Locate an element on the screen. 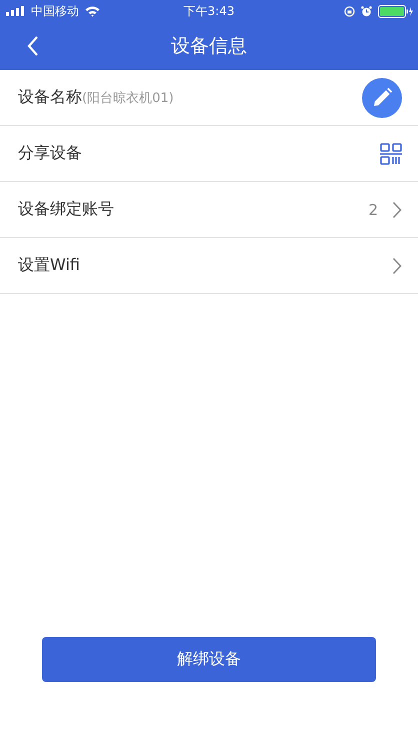  settings-row: 设置Wifi is located at coordinates (209, 266).